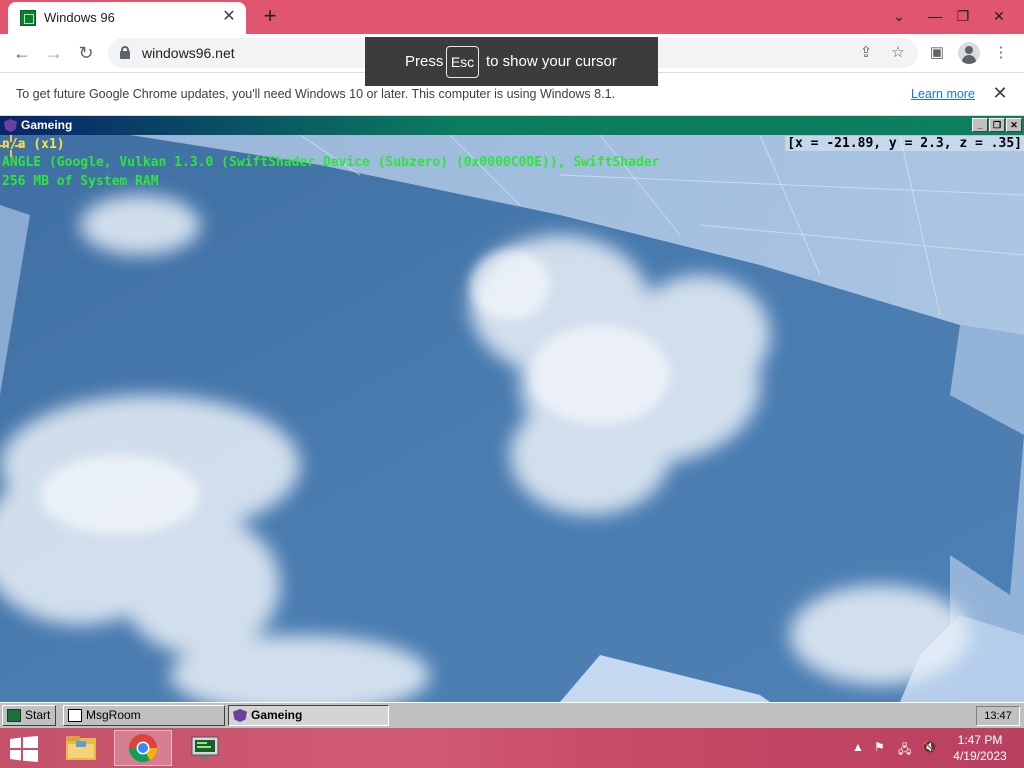  What do you see at coordinates (929, 747) in the screenshot?
I see `volume-muted-icon: 🔇` at bounding box center [929, 747].